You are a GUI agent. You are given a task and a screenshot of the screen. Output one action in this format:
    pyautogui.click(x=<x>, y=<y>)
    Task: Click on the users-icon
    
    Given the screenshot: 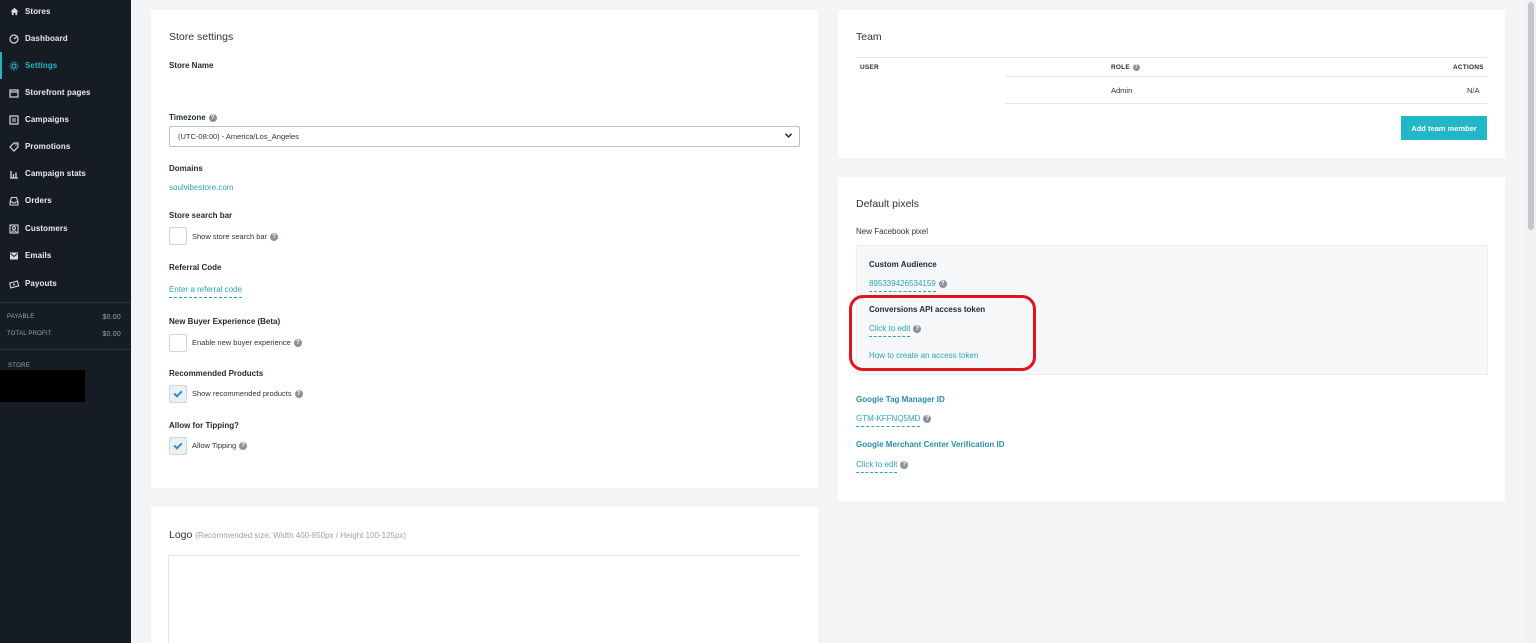 What is the action you would take?
    pyautogui.click(x=14, y=229)
    